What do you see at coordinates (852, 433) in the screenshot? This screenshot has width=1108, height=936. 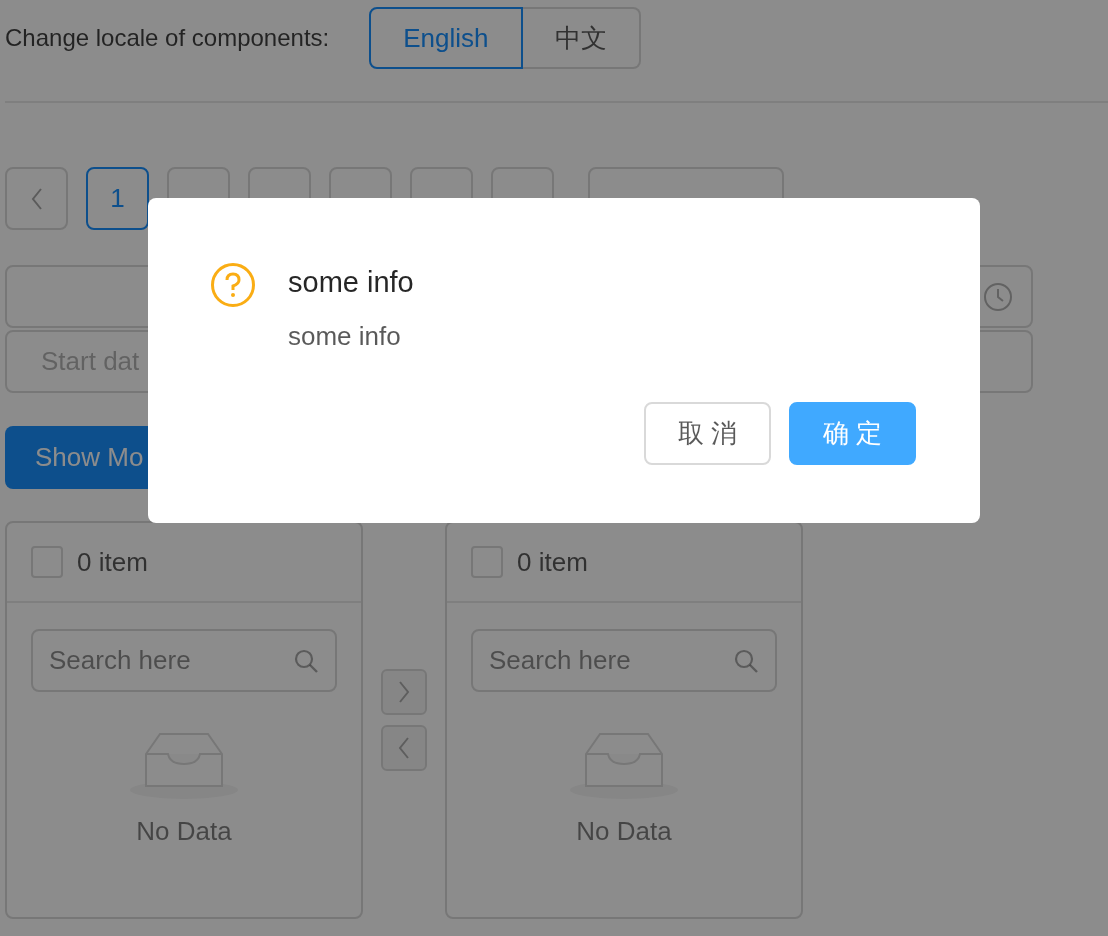 I see `confirm-button: 确 定` at bounding box center [852, 433].